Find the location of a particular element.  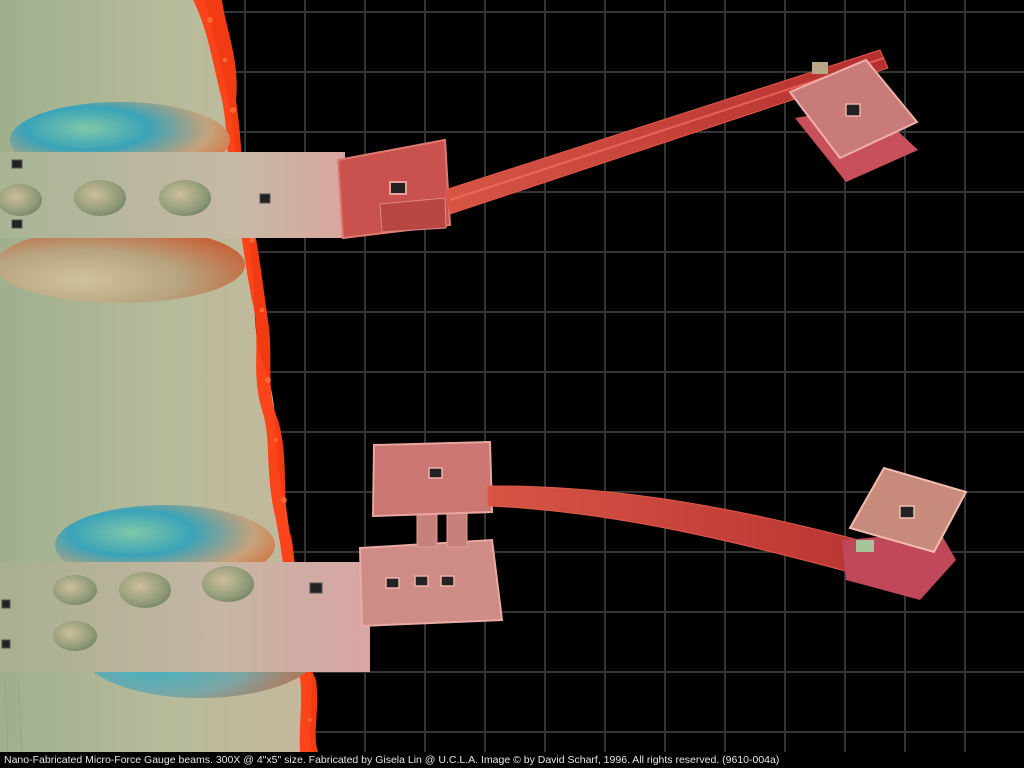

lower-upper-pad is located at coordinates (432, 479).